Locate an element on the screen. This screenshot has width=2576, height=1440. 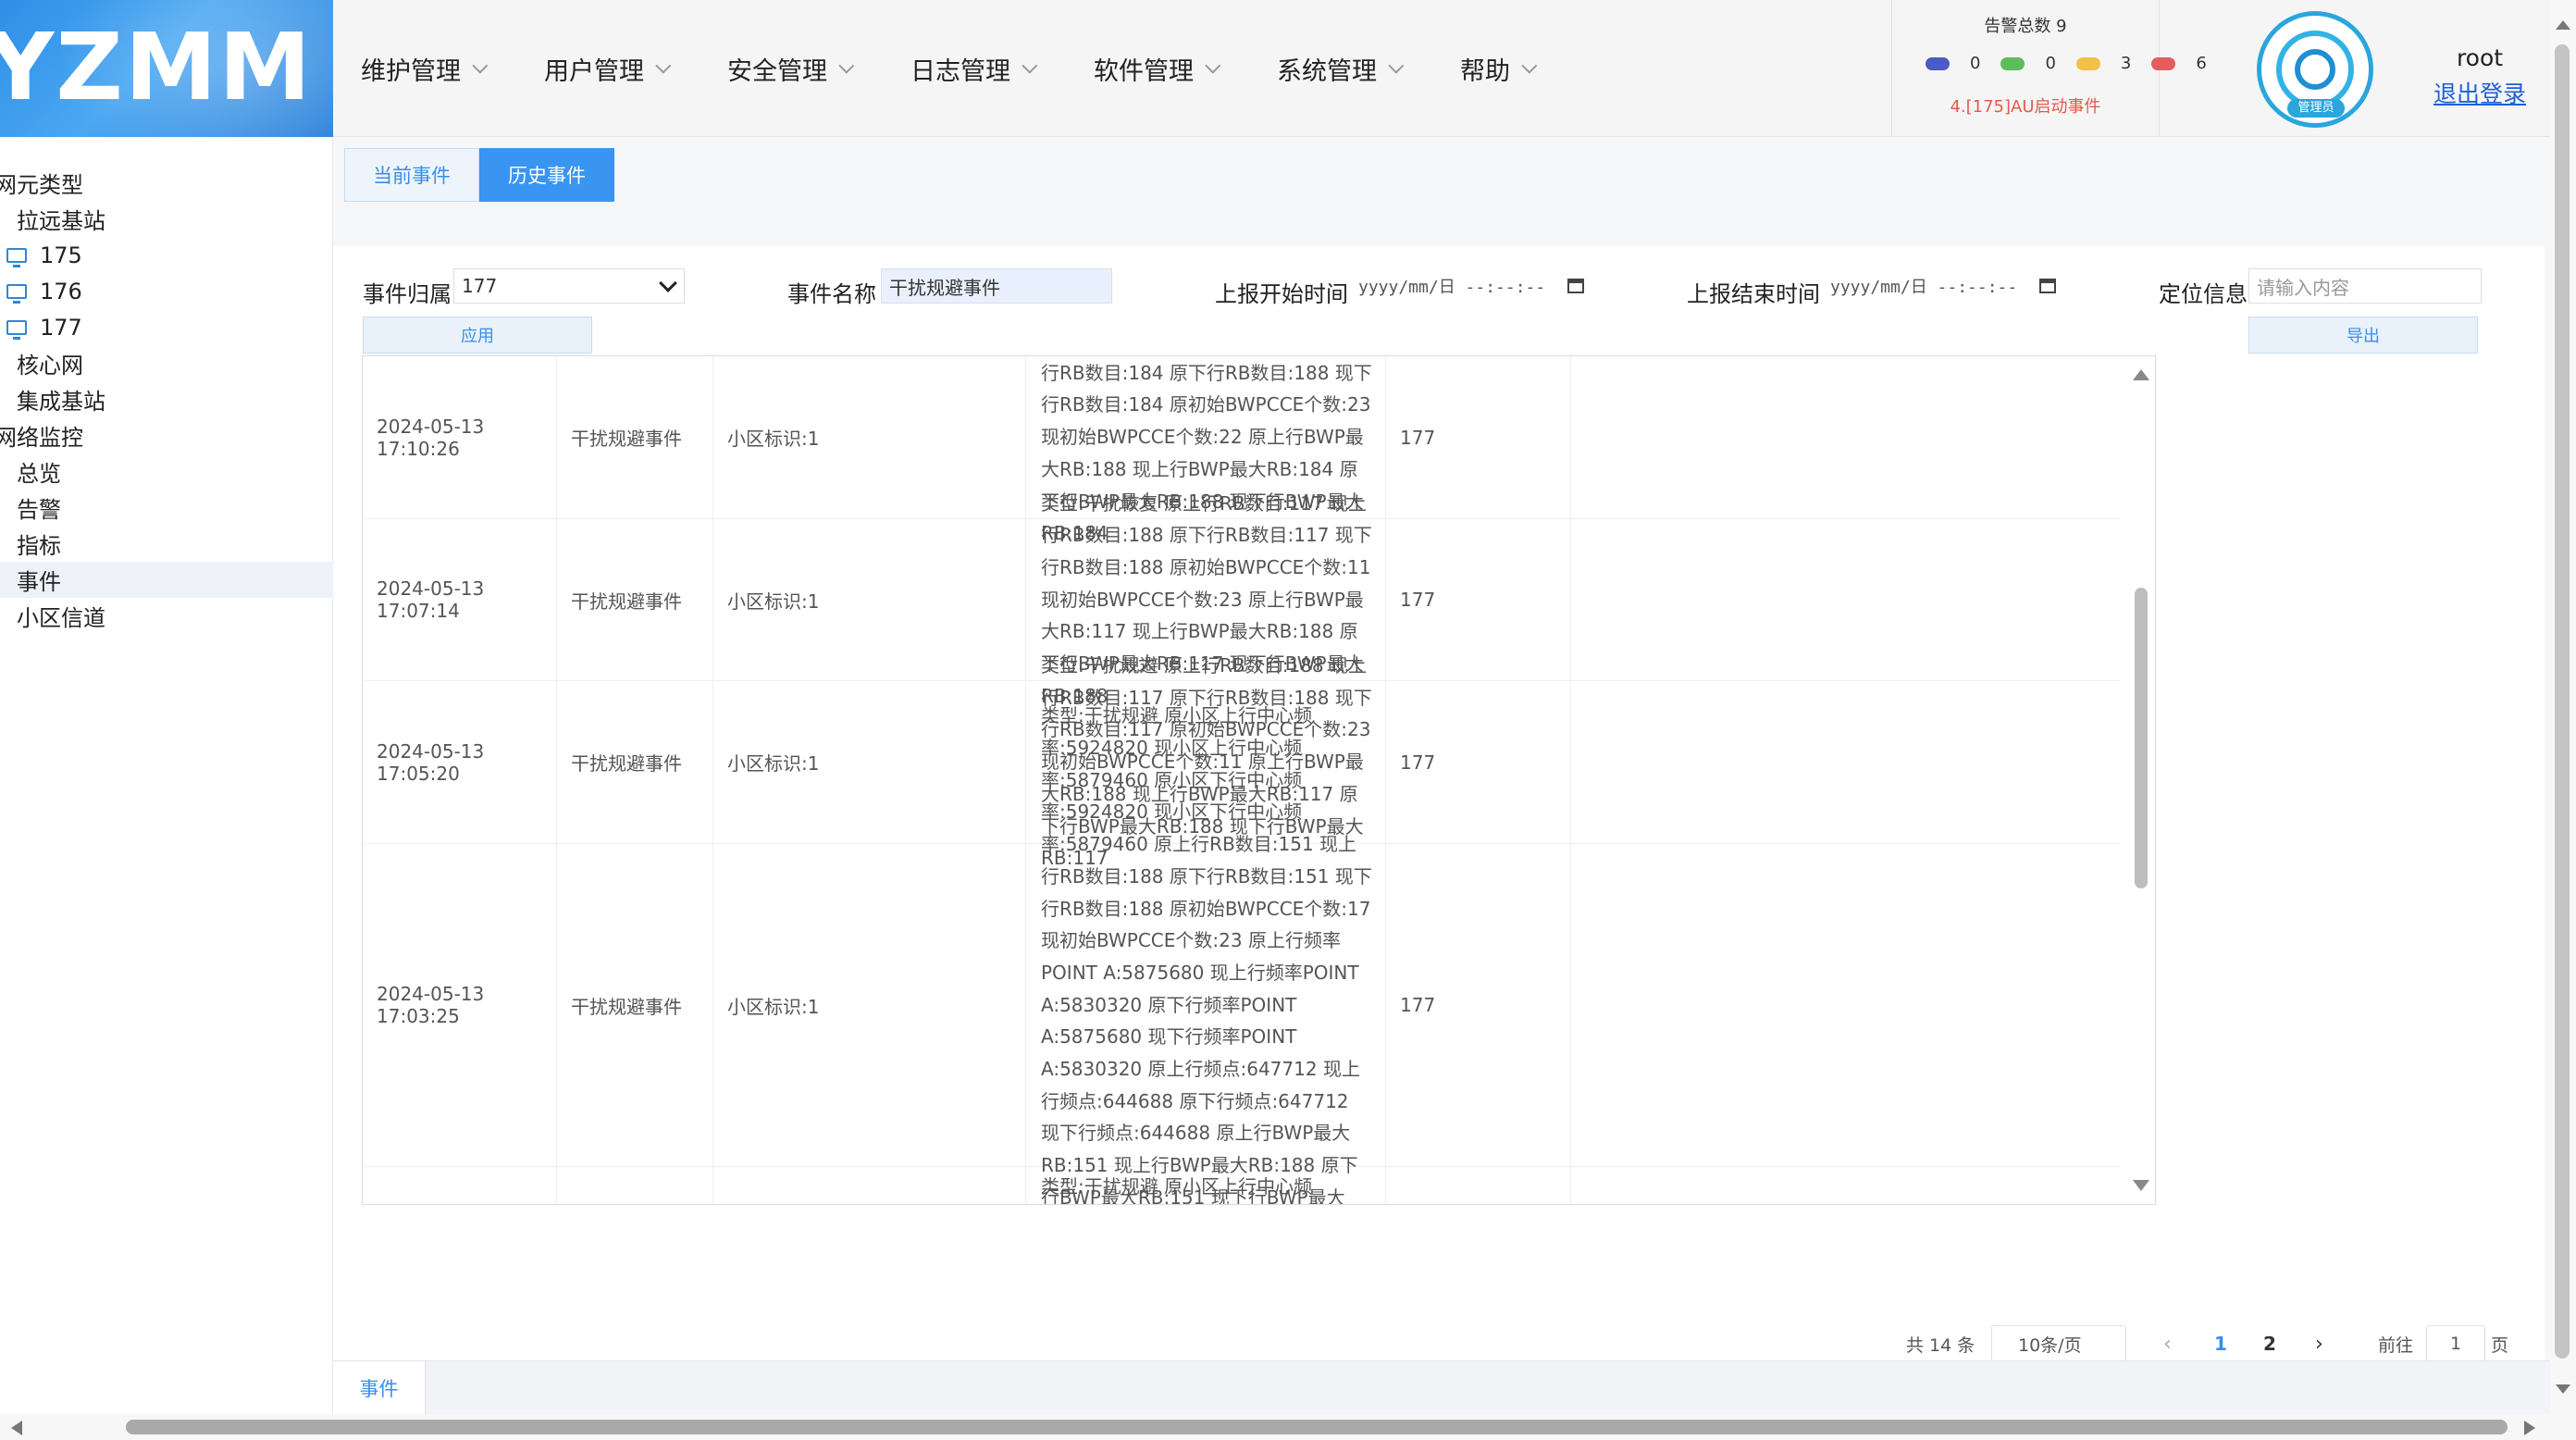
tab-current-events: 当前事件 is located at coordinates (412, 175).